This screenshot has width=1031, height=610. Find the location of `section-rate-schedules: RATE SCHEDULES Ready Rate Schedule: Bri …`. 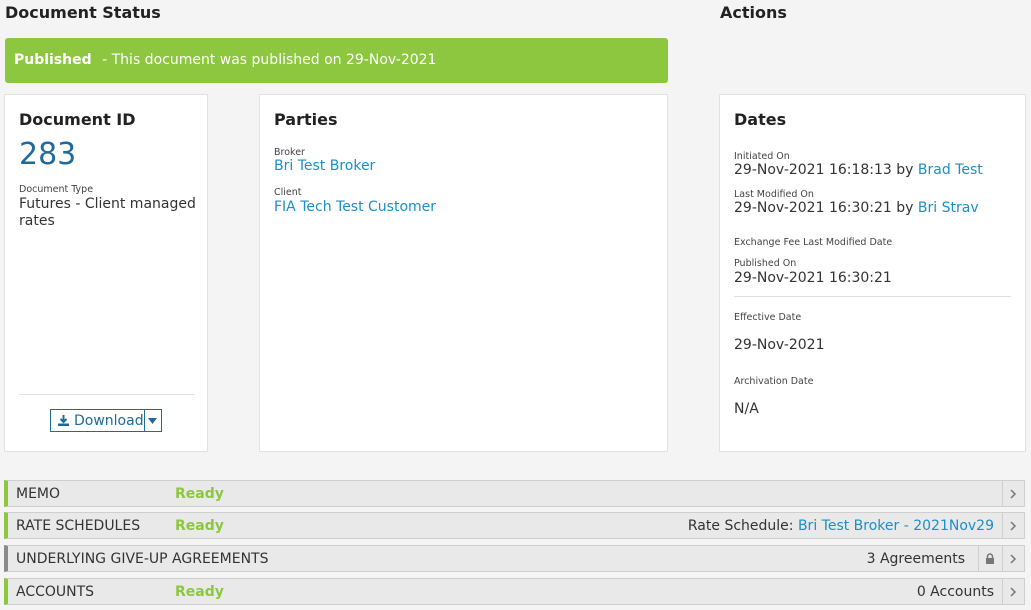

section-rate-schedules: RATE SCHEDULES Ready Rate Schedule: Bri … is located at coordinates (514, 525).